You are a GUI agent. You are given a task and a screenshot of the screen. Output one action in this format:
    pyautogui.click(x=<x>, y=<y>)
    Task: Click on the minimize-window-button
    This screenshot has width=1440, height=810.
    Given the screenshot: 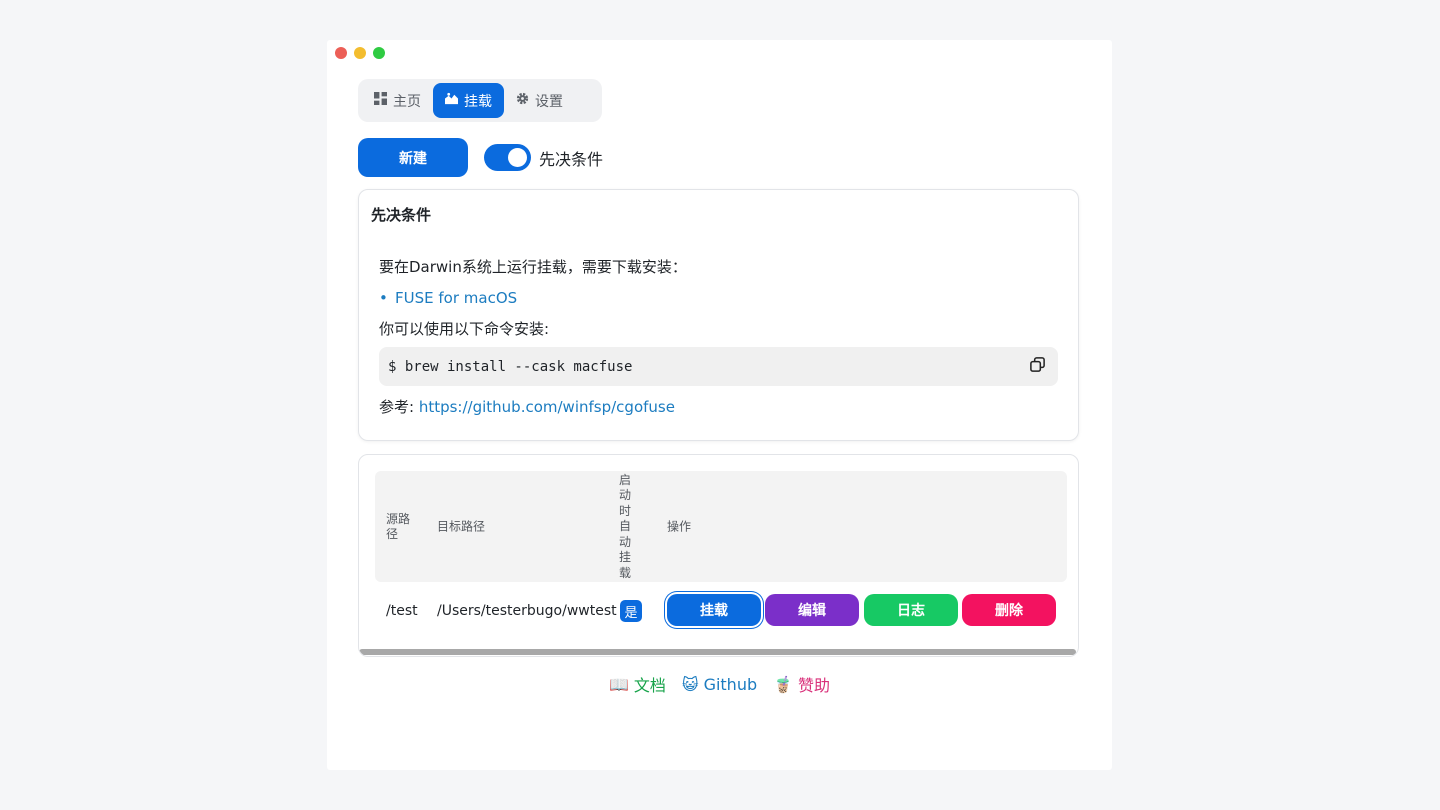 What is the action you would take?
    pyautogui.click(x=360, y=53)
    